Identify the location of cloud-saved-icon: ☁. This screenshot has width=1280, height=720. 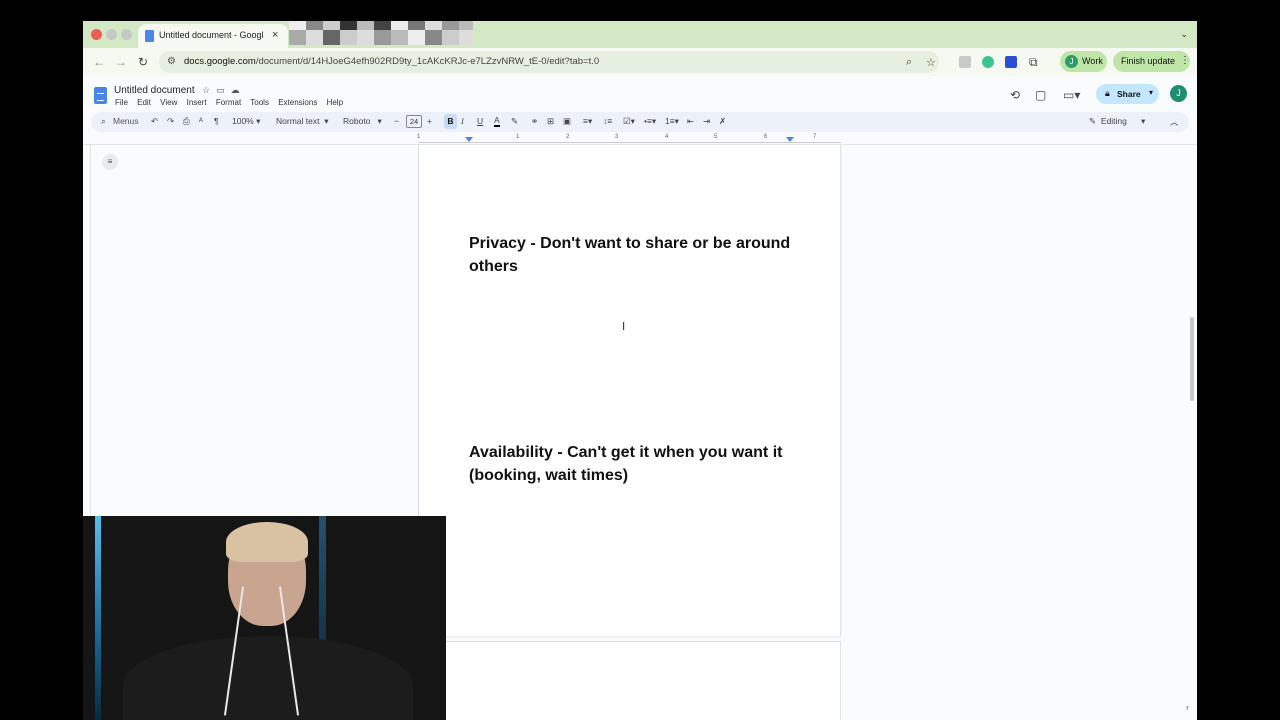
(235, 90).